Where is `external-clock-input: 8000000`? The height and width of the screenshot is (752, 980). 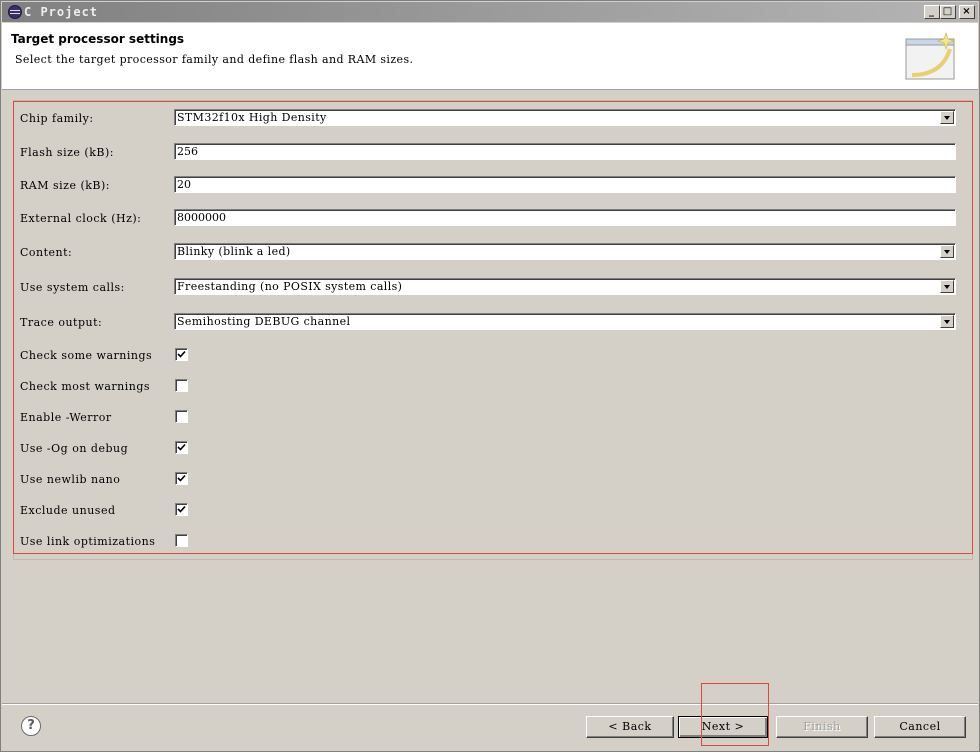 external-clock-input: 8000000 is located at coordinates (565, 217).